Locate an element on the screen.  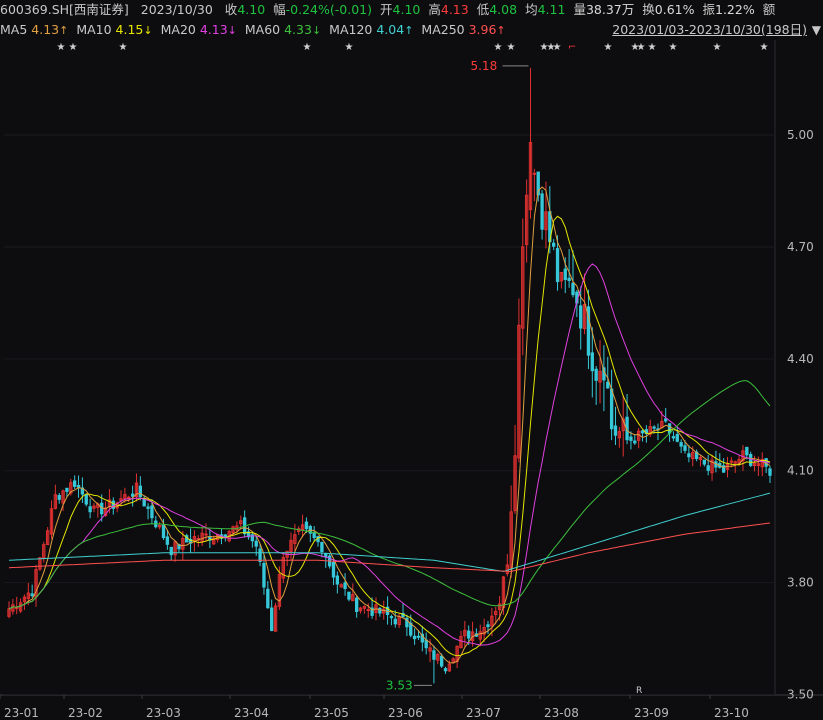
quote-item: 开4.10 is located at coordinates (400, 10).